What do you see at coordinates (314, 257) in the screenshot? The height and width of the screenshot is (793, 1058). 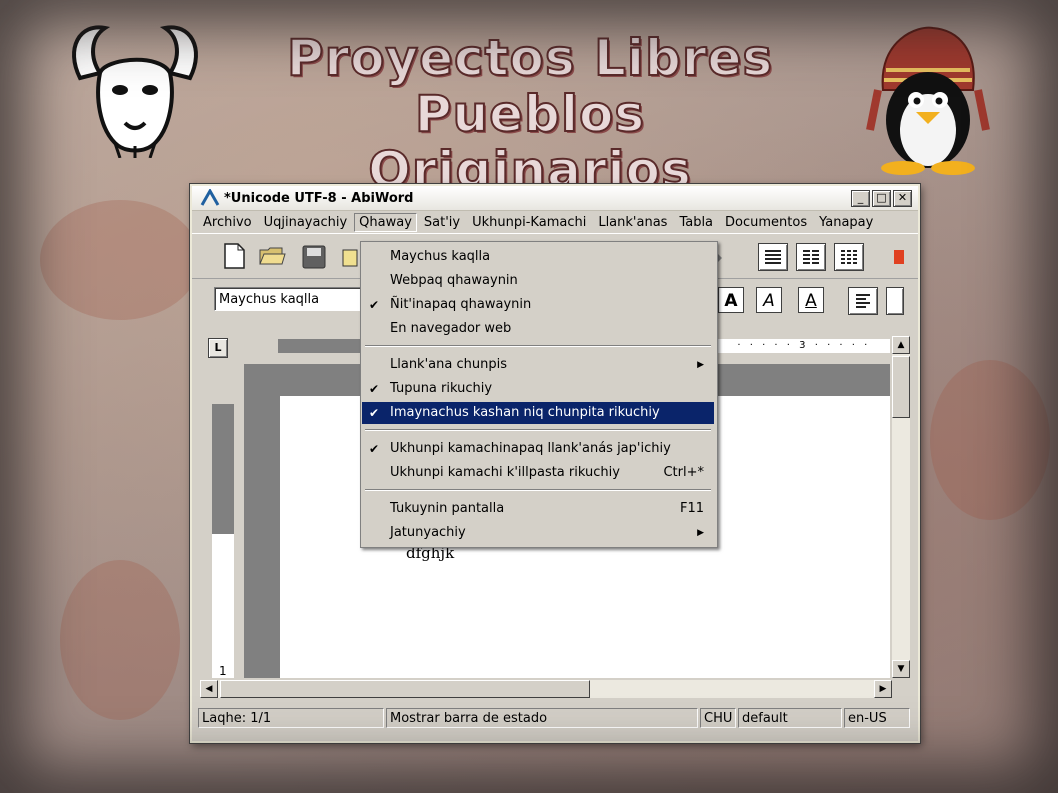 I see `save-icon` at bounding box center [314, 257].